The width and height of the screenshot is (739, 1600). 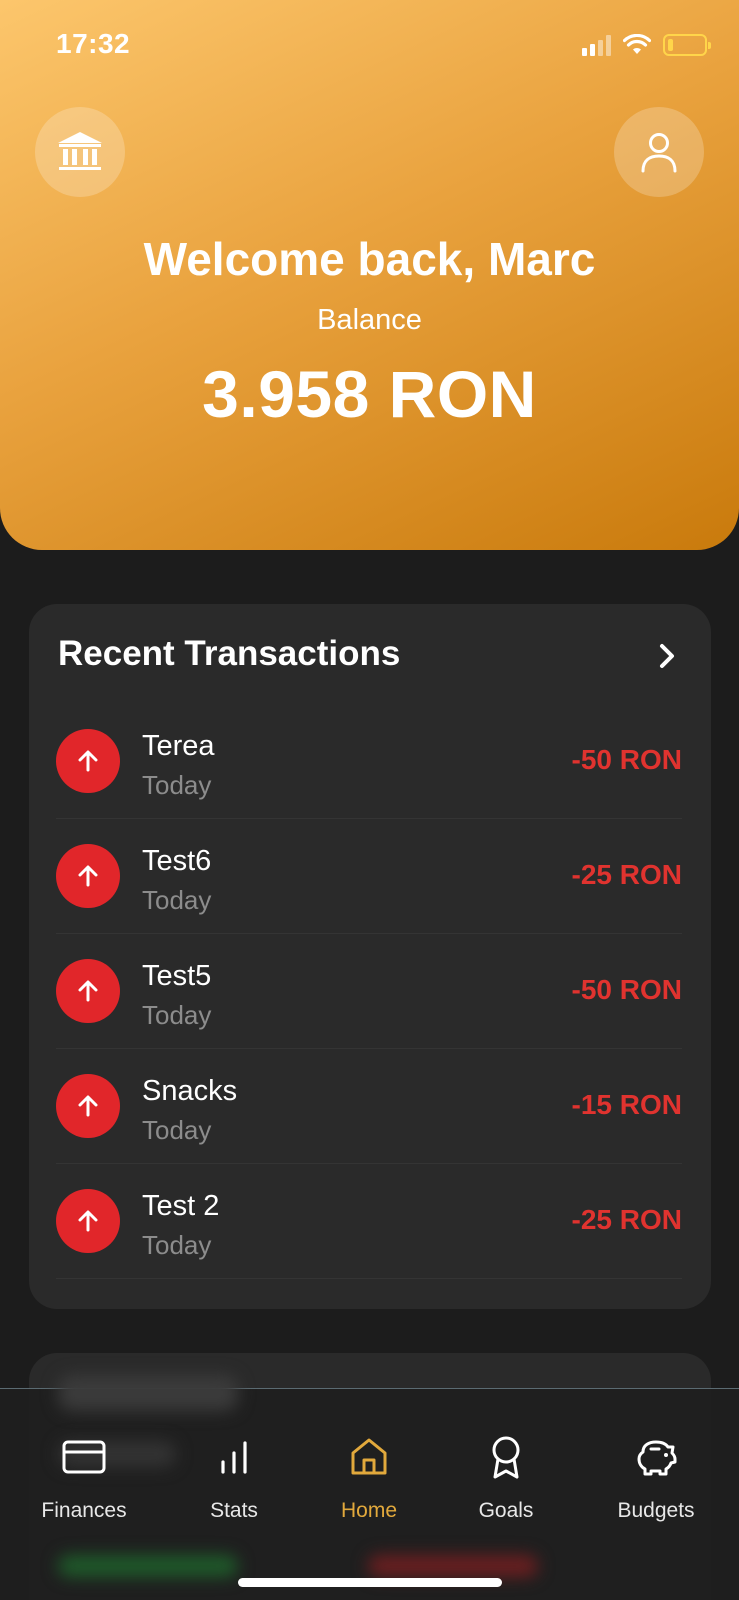 I want to click on award-icon, so click(x=506, y=1457).